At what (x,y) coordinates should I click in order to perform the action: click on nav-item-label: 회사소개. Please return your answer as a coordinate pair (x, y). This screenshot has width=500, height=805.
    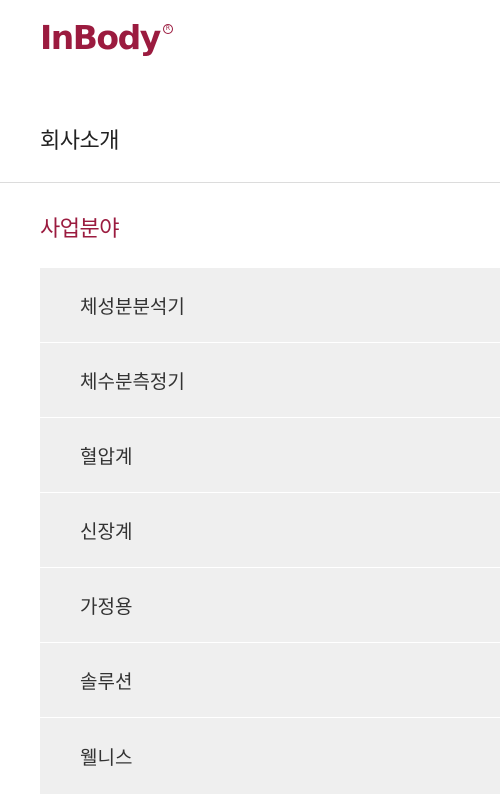
    Looking at the image, I should click on (79, 141).